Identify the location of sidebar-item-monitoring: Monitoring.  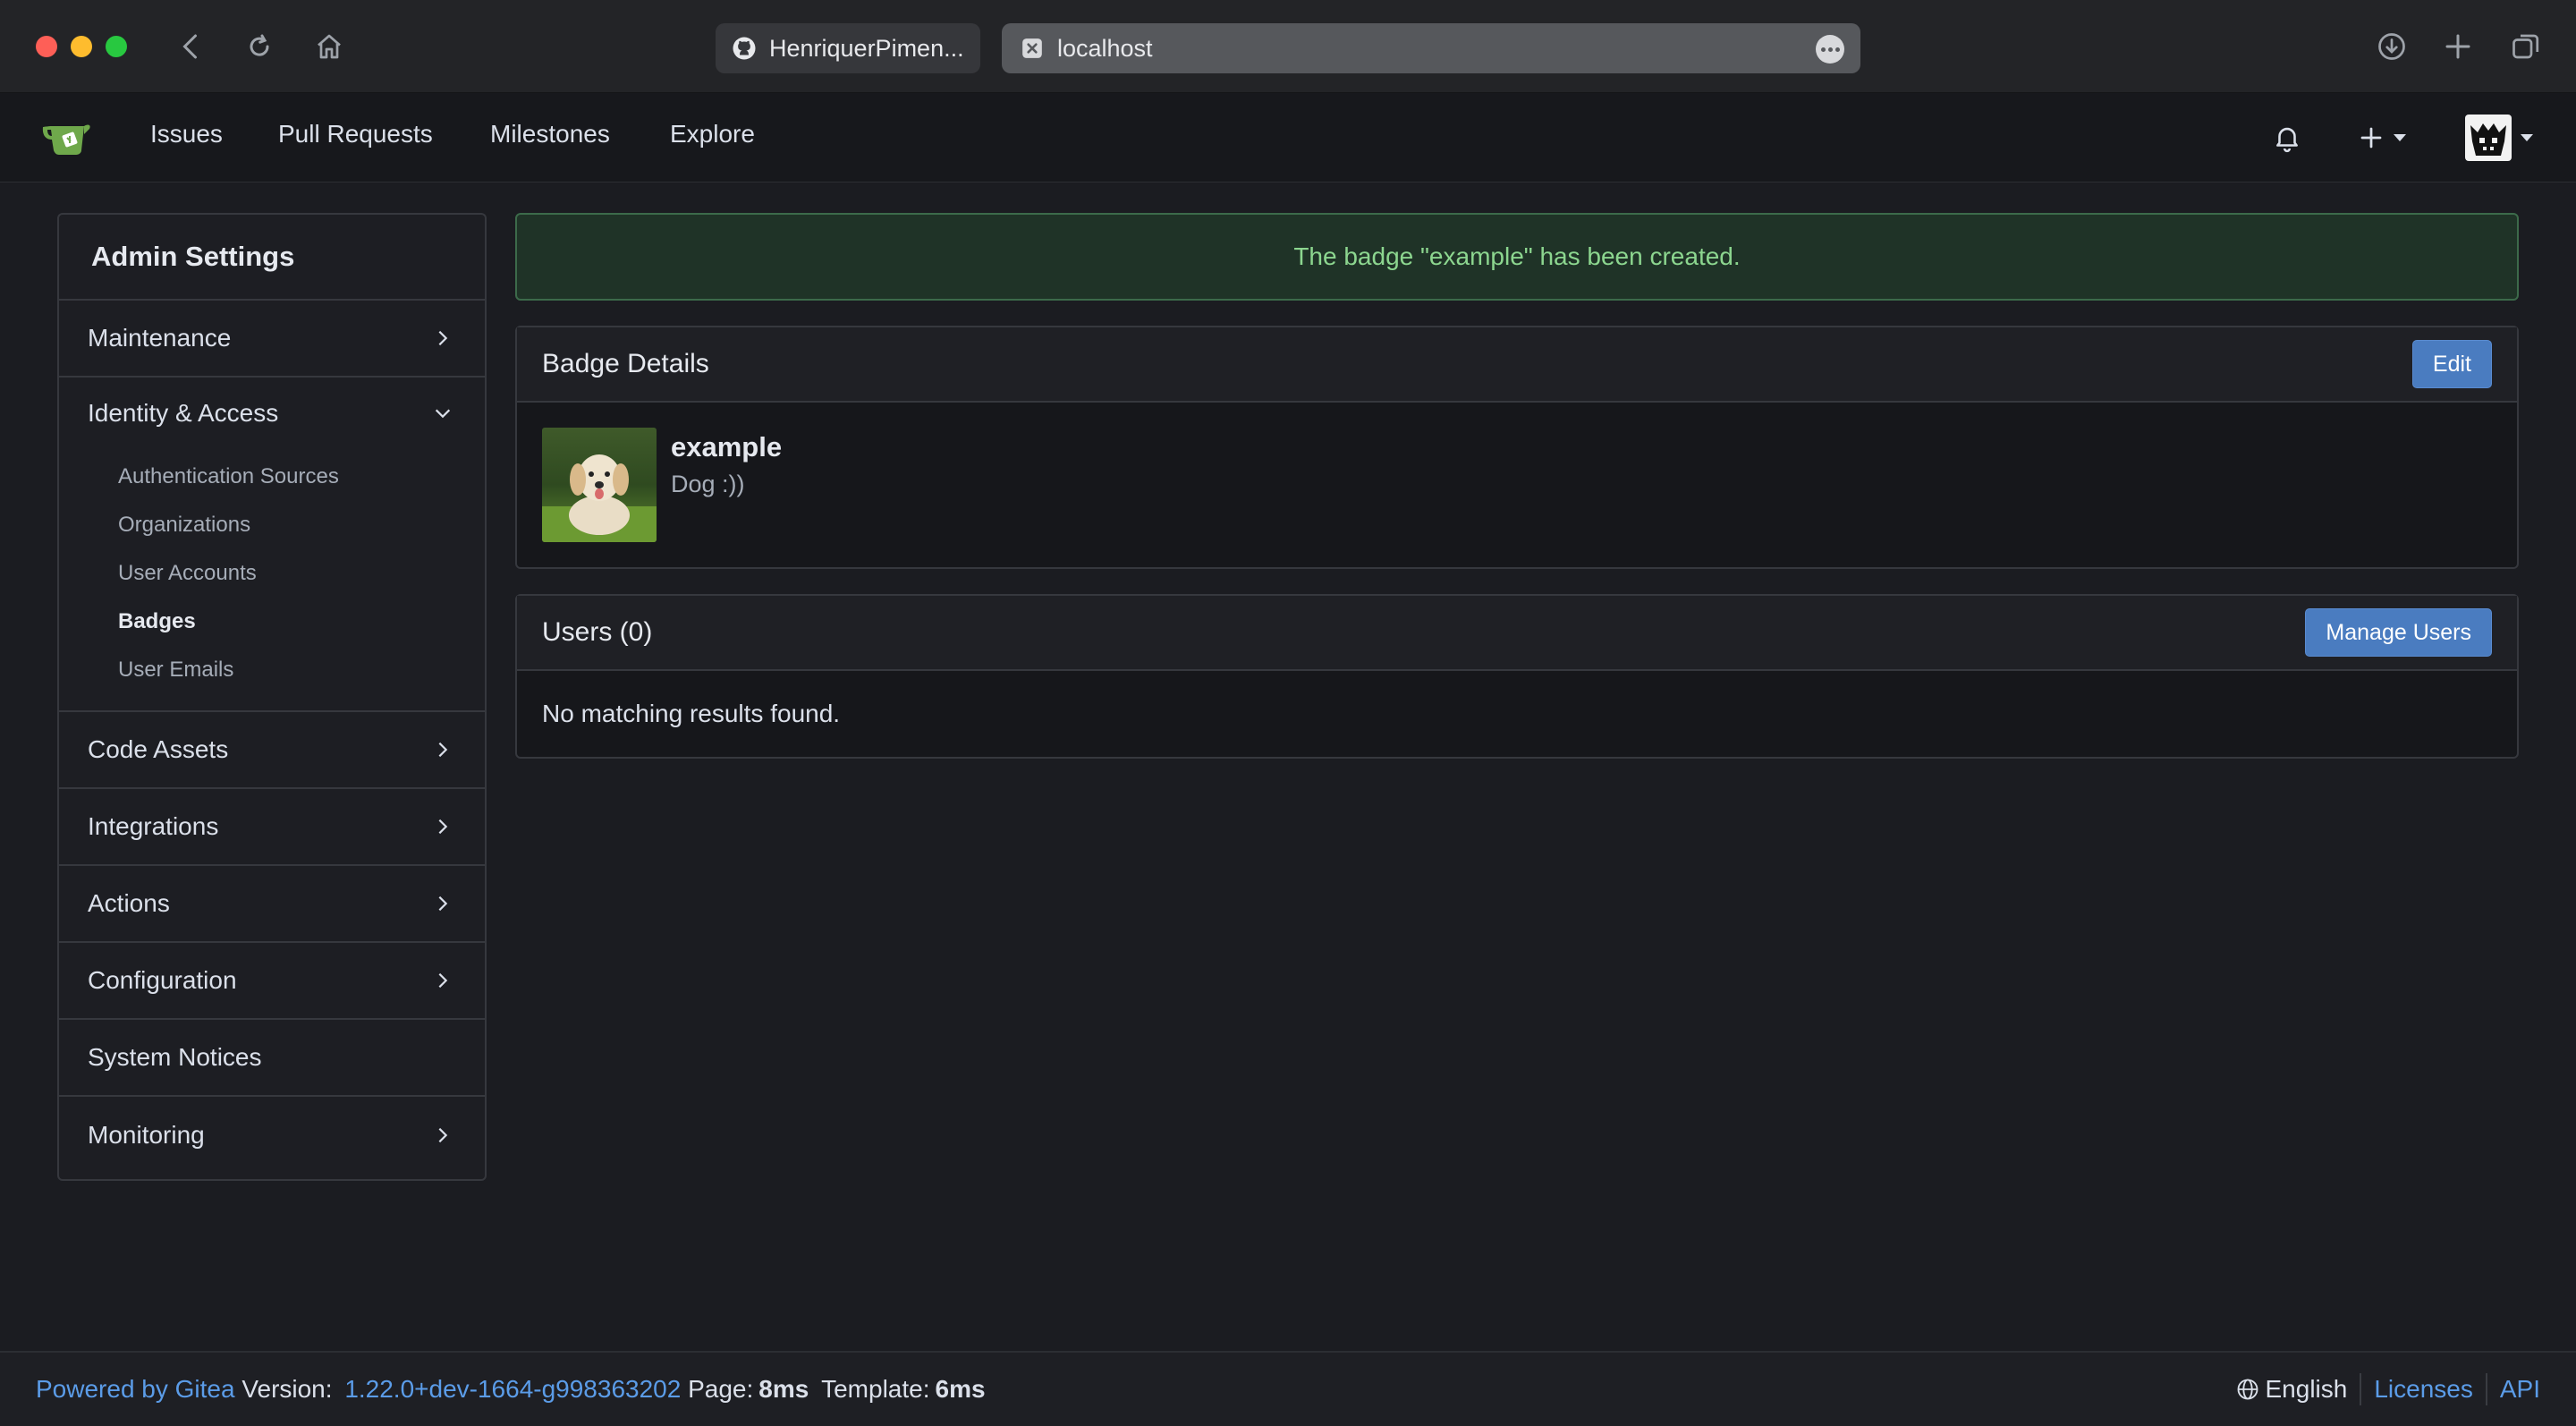
(272, 1136).